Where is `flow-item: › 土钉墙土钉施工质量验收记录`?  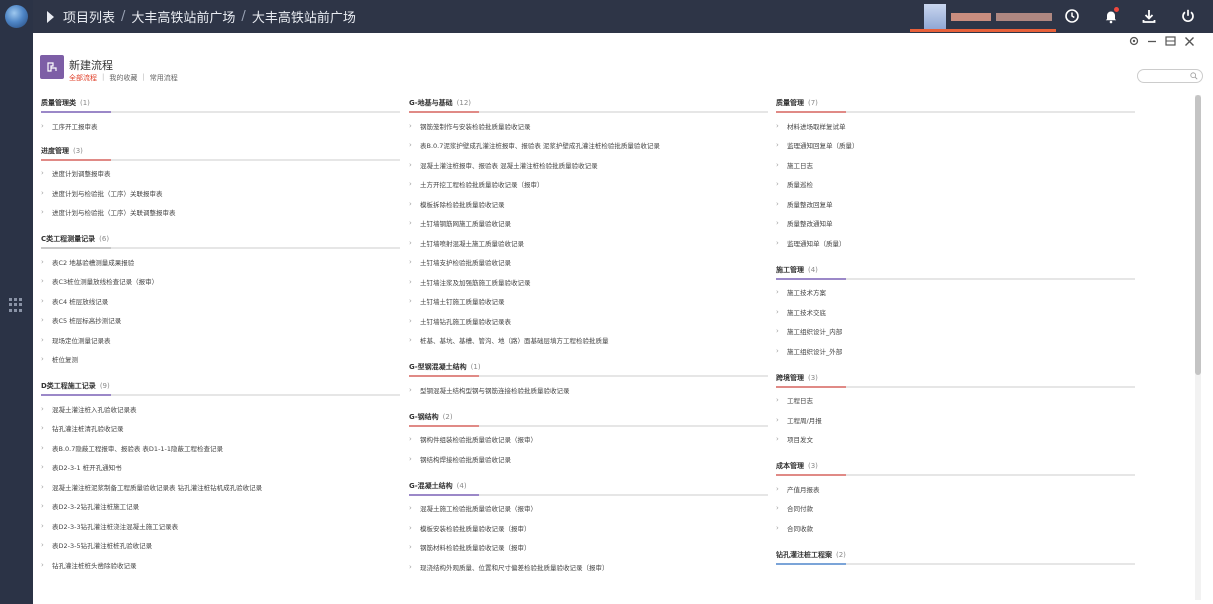
flow-item: › 土钉墙土钉施工质量验收记录 is located at coordinates (589, 302).